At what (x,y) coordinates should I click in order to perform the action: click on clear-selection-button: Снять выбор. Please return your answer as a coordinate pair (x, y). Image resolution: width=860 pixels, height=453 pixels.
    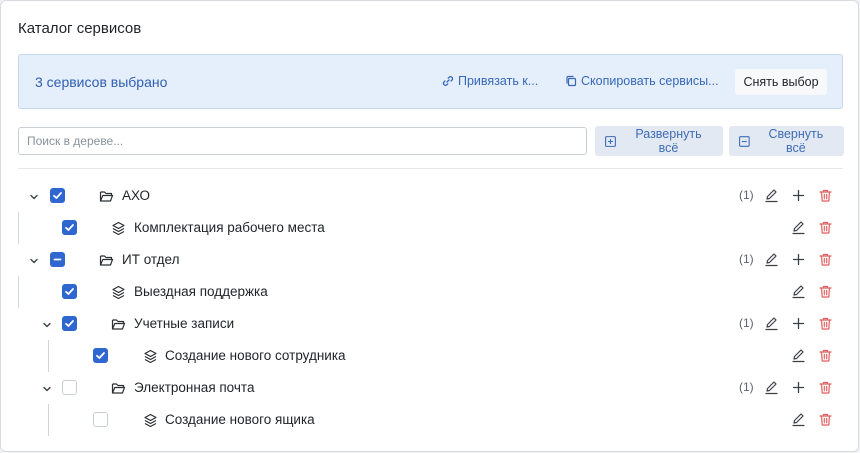
    Looking at the image, I should click on (781, 82).